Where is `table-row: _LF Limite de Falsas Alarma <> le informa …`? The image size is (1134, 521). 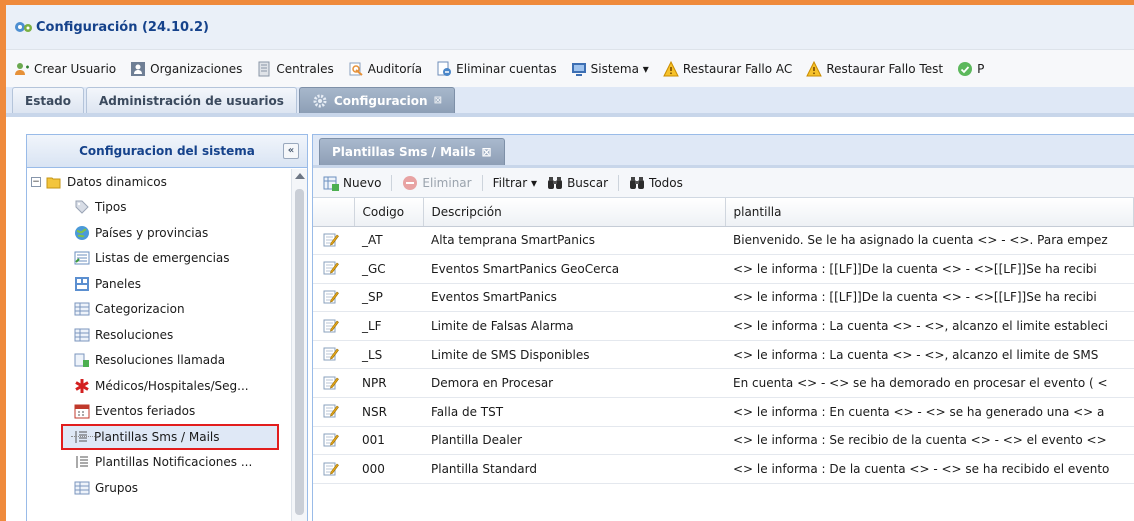 table-row: _LF Limite de Falsas Alarma <> le informa … is located at coordinates (723, 326).